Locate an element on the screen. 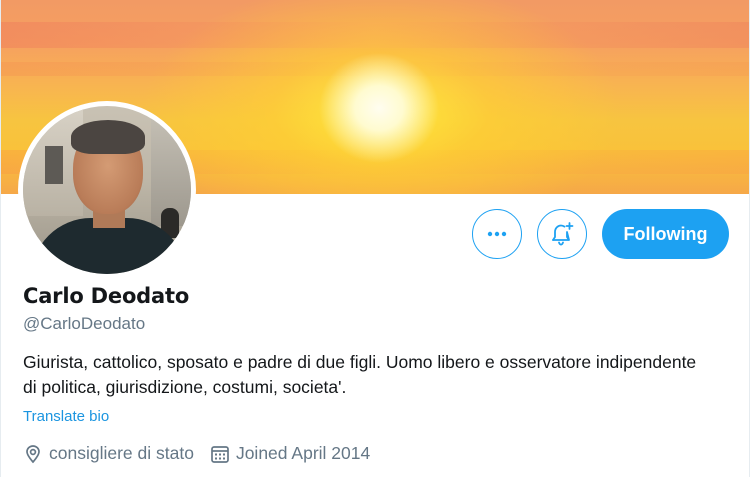 Image resolution: width=750 pixels, height=477 pixels. profile-actions: Following is located at coordinates (600, 234).